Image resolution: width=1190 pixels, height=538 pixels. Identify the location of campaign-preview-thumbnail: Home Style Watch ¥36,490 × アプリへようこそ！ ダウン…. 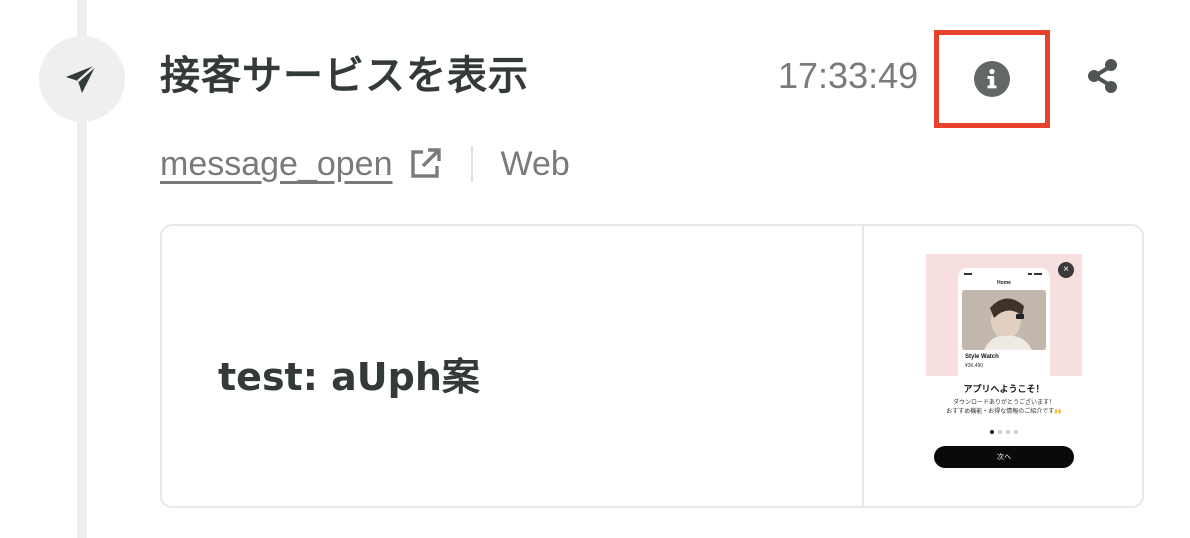
(1004, 367).